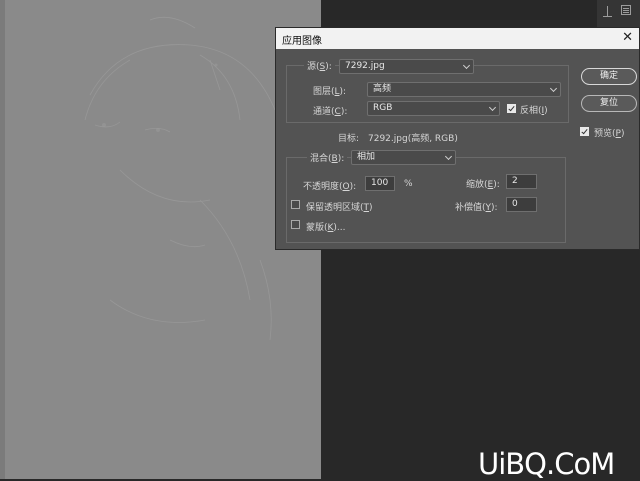  Describe the element at coordinates (626, 10) in the screenshot. I see `panel-document-icon` at that location.